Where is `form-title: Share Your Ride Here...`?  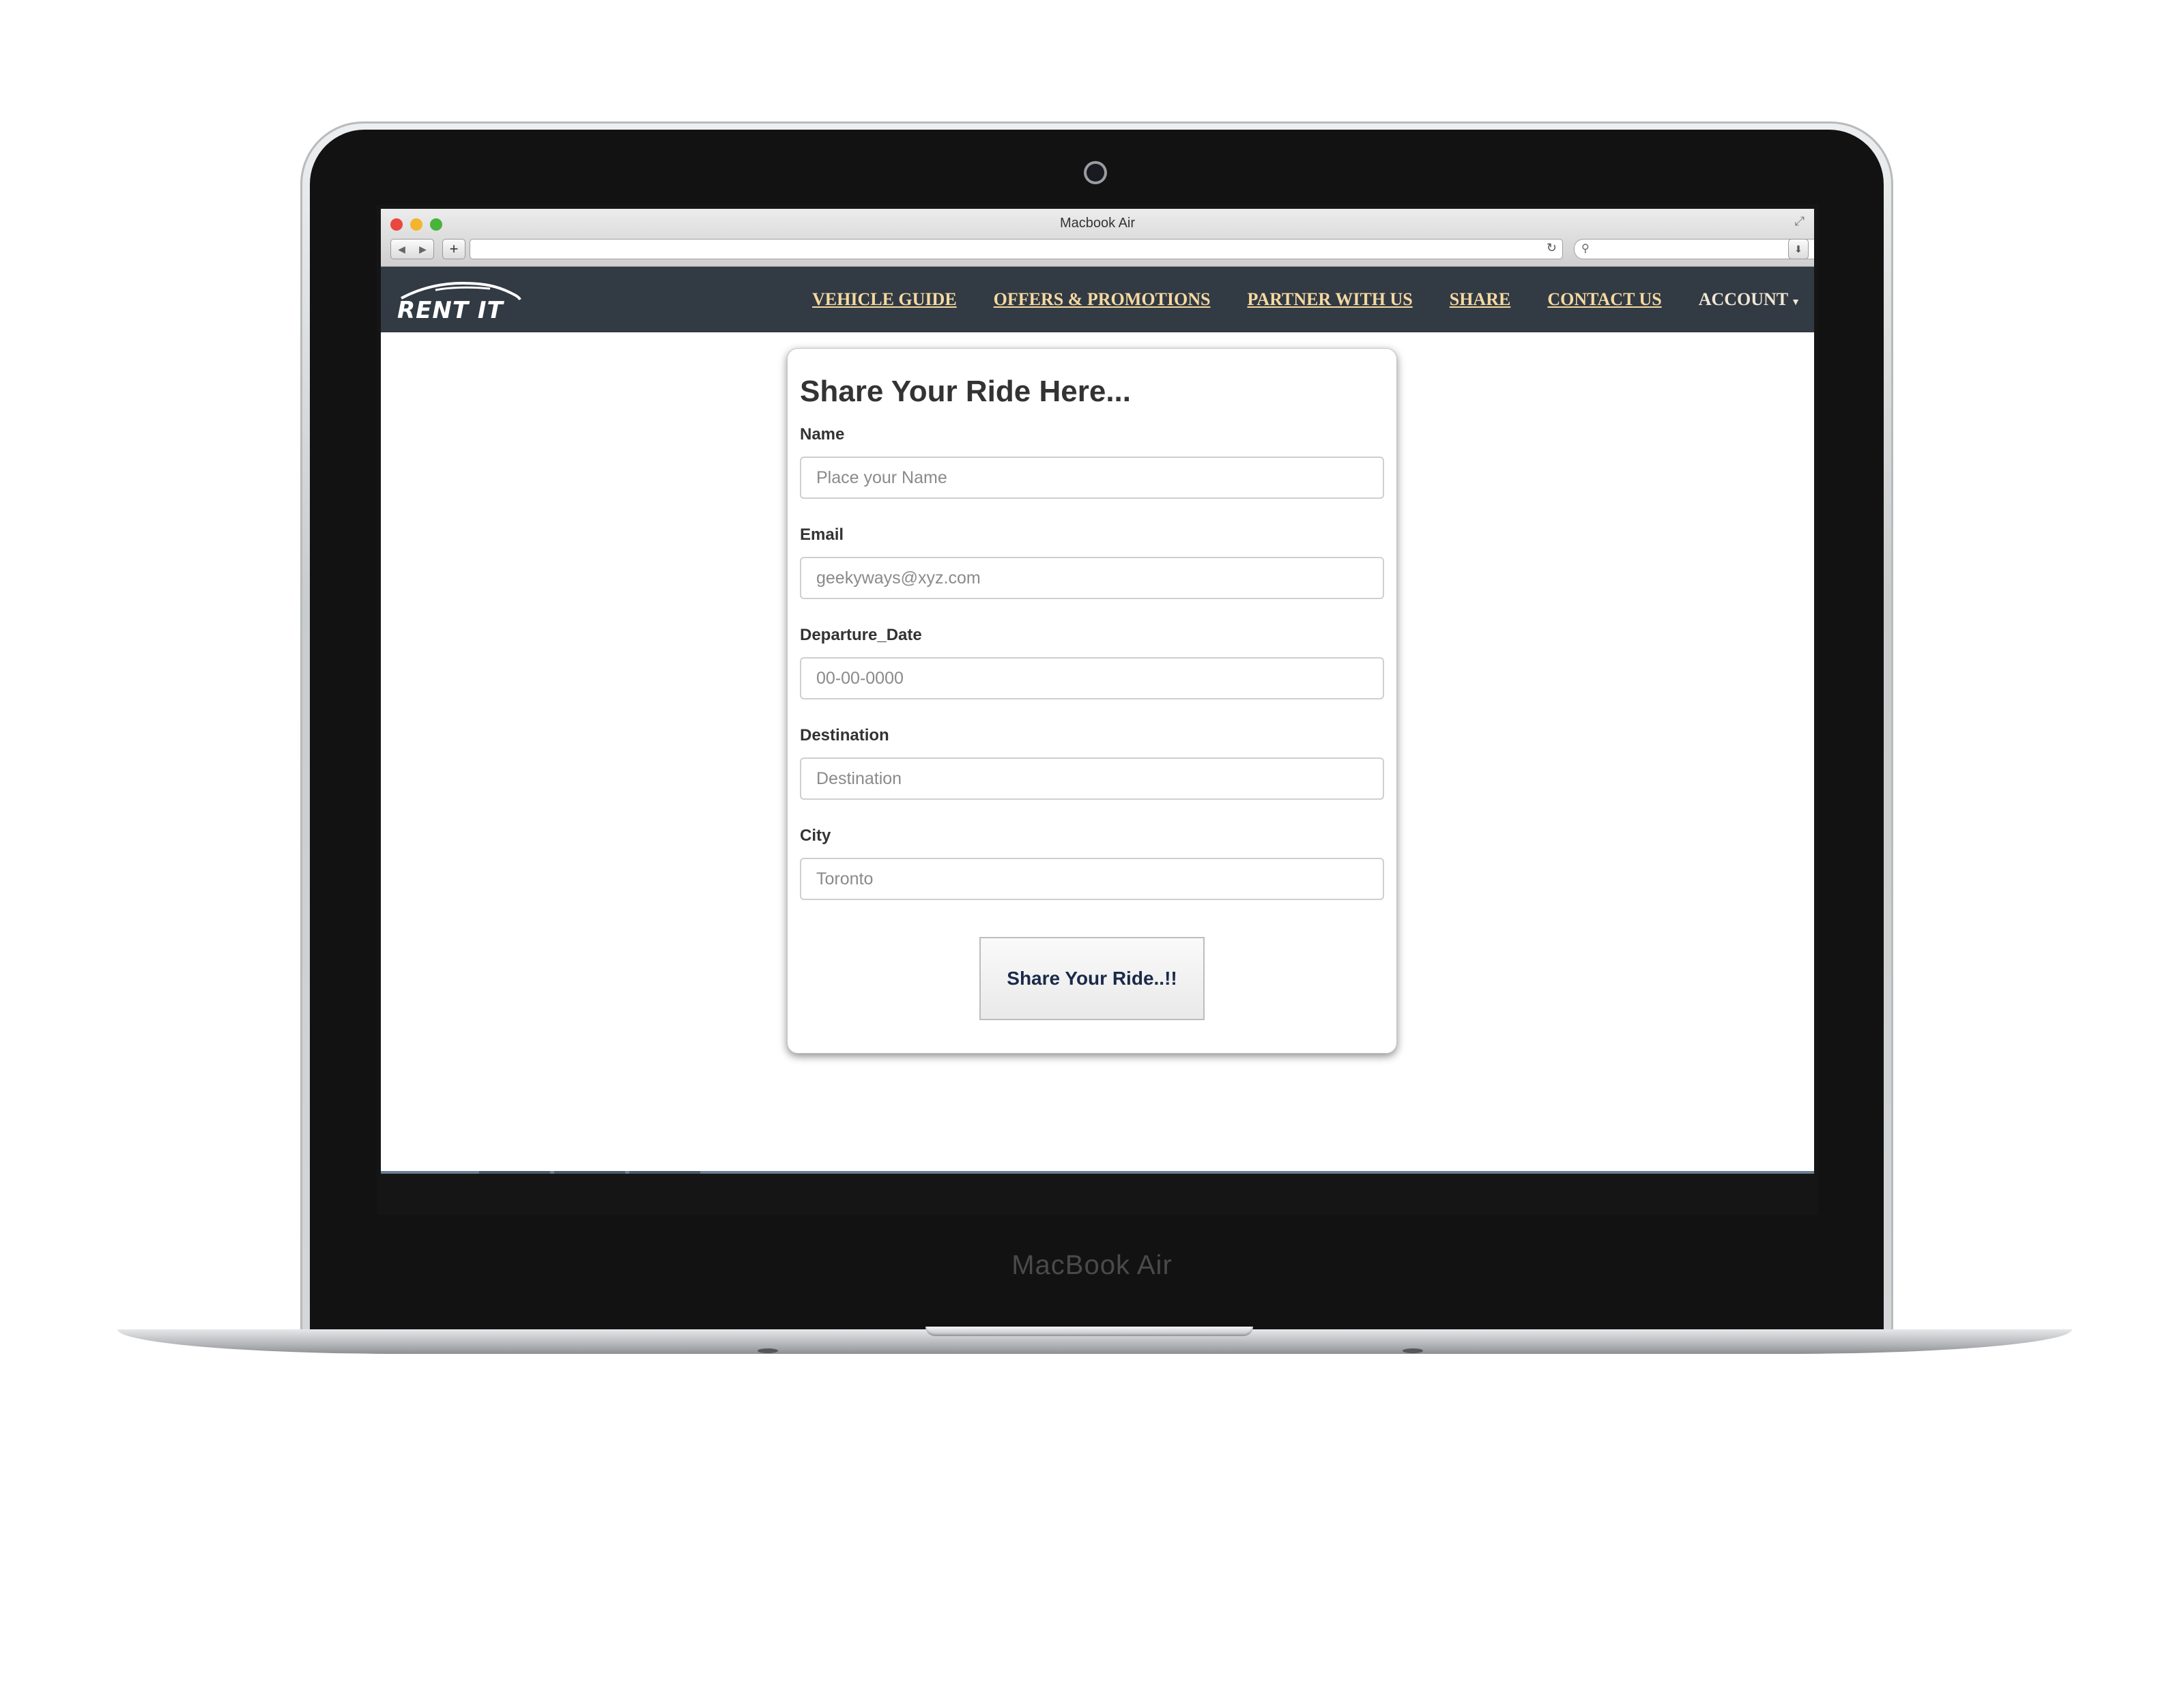
form-title: Share Your Ride Here... is located at coordinates (965, 392).